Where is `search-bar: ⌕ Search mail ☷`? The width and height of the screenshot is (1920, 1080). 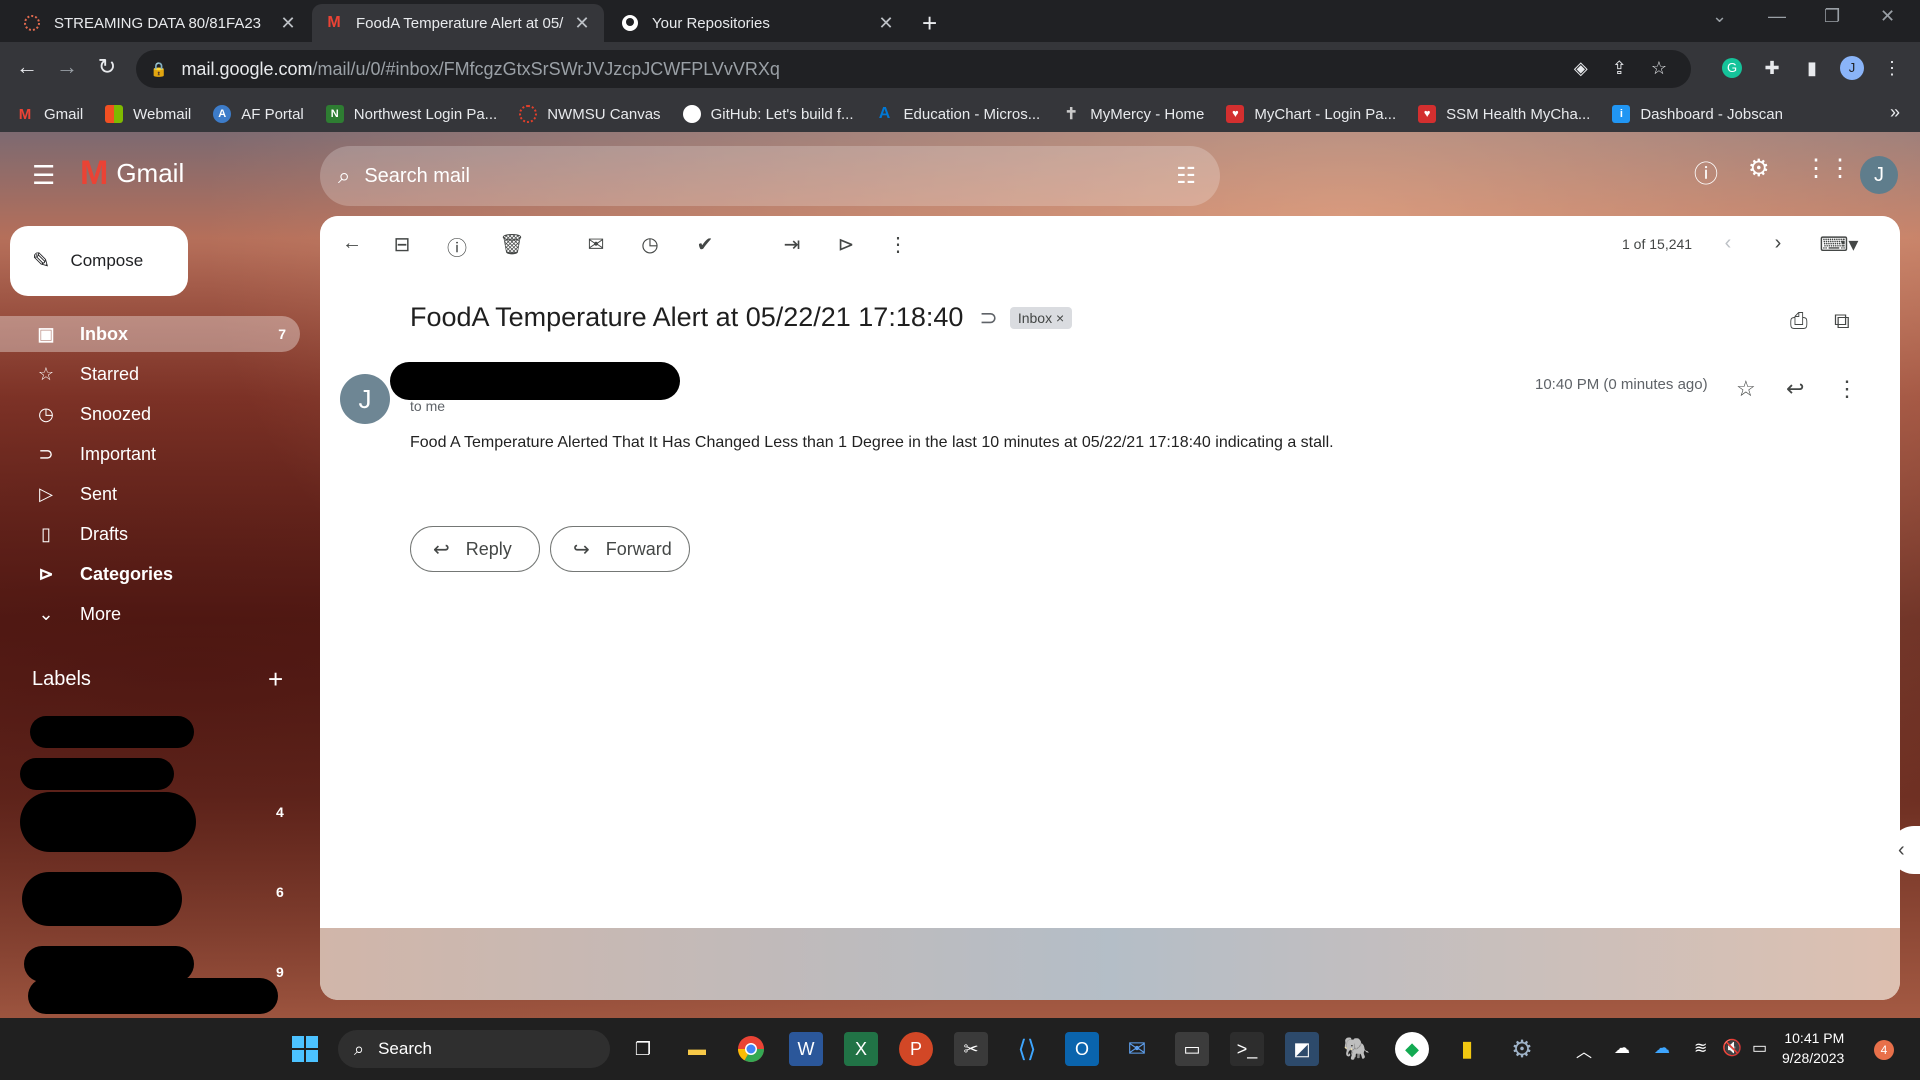 search-bar: ⌕ Search mail ☷ is located at coordinates (770, 176).